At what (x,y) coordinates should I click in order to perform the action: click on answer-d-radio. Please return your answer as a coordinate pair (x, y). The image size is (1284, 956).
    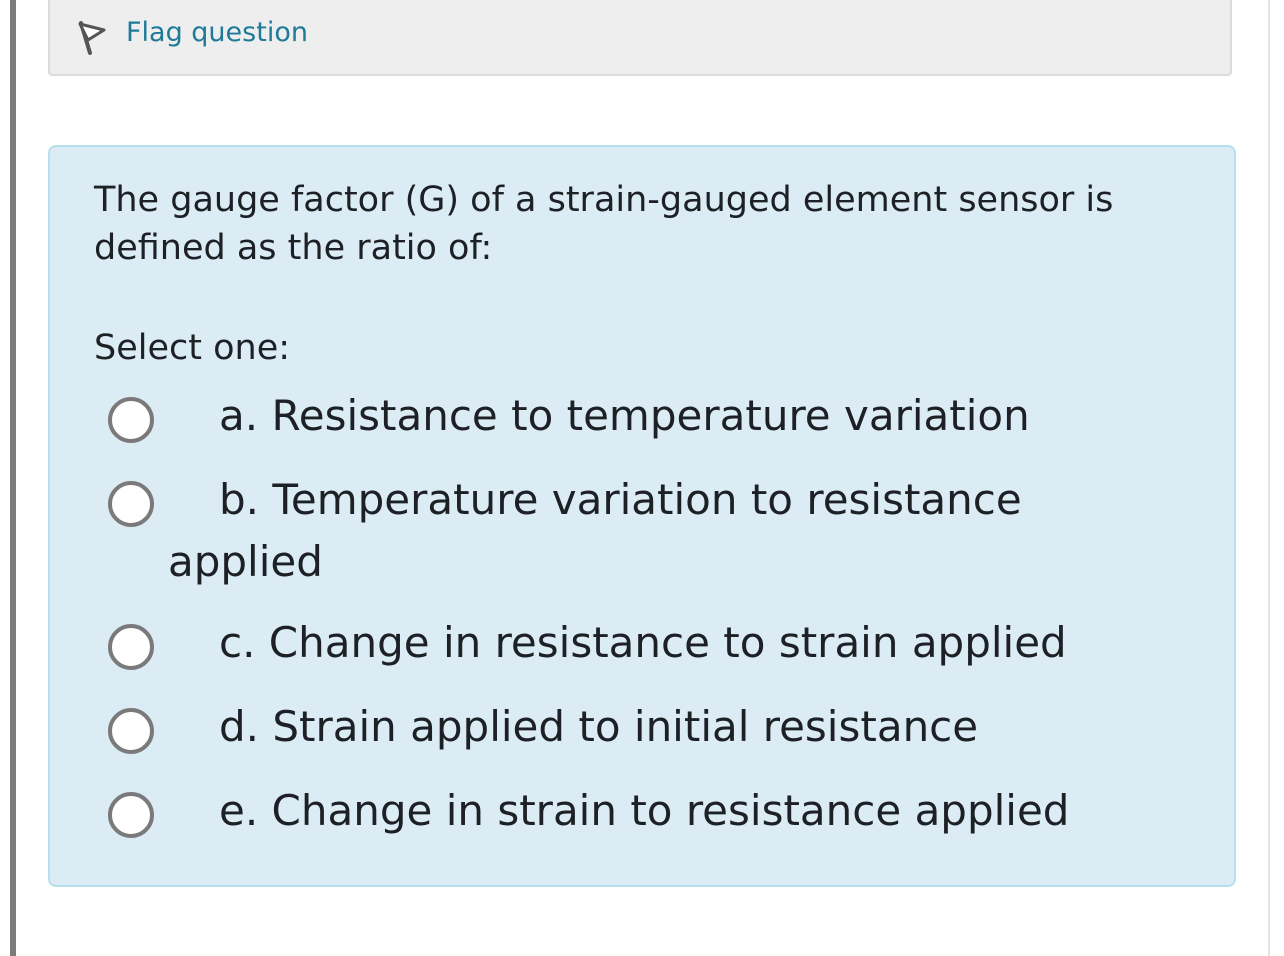
    Looking at the image, I should click on (131, 731).